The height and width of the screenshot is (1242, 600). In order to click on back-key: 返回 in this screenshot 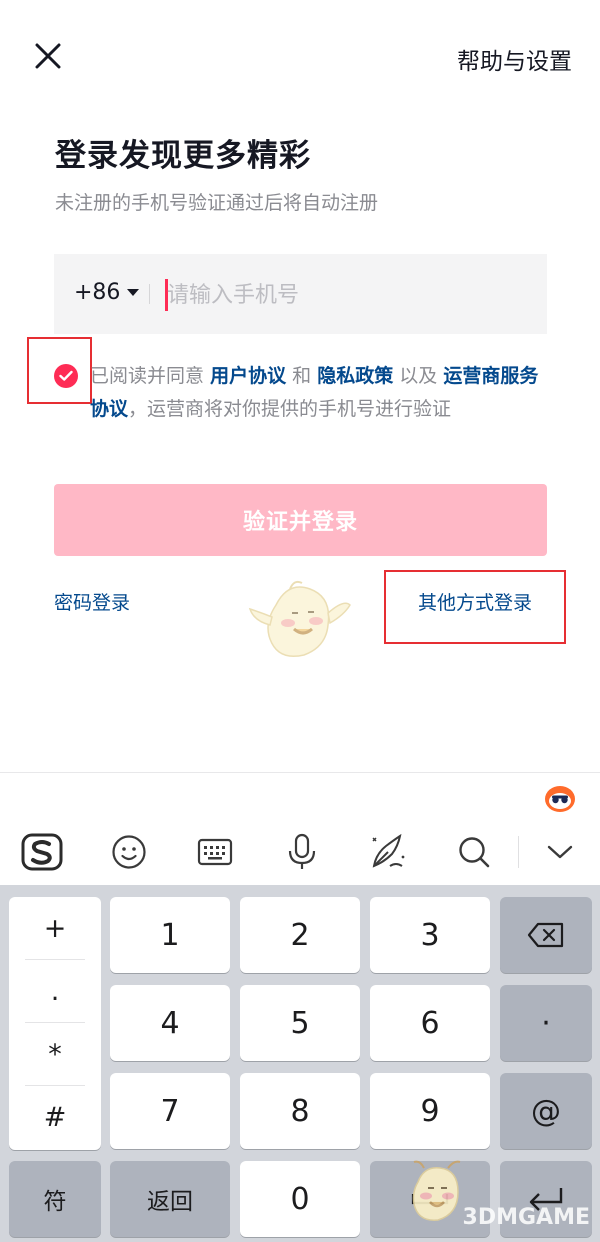, I will do `click(170, 1199)`.